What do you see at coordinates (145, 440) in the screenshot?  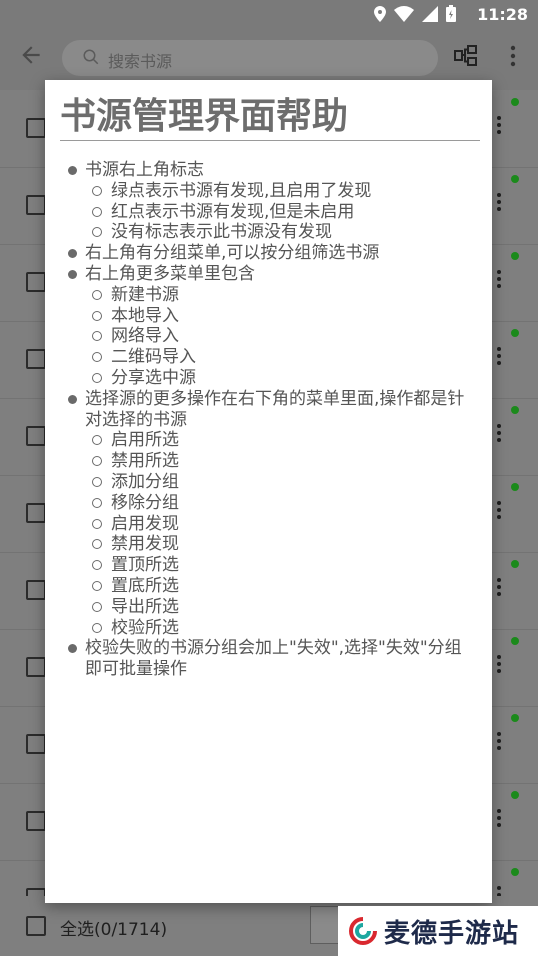 I see `help-subitem-text: 启用所选` at bounding box center [145, 440].